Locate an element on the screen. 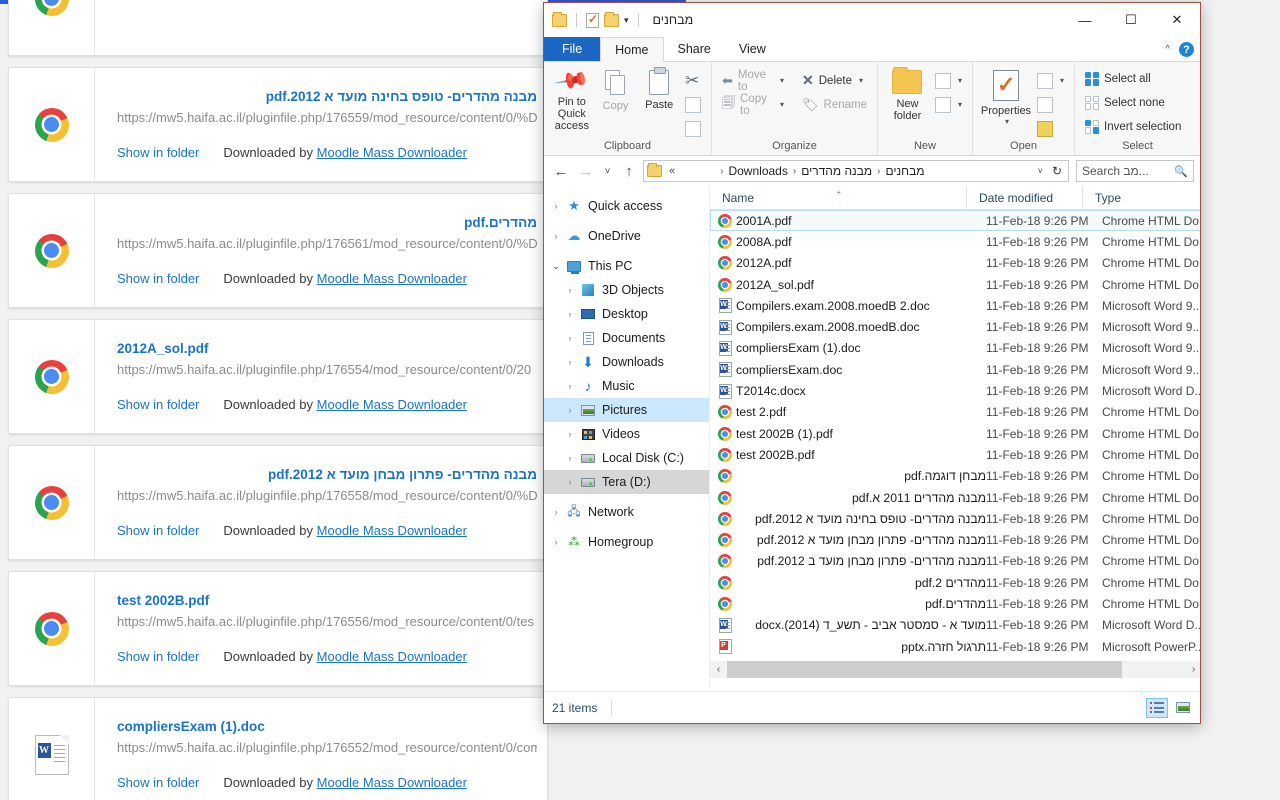 Image resolution: width=1280 pixels, height=800 pixels. tab-share: Share is located at coordinates (694, 49).